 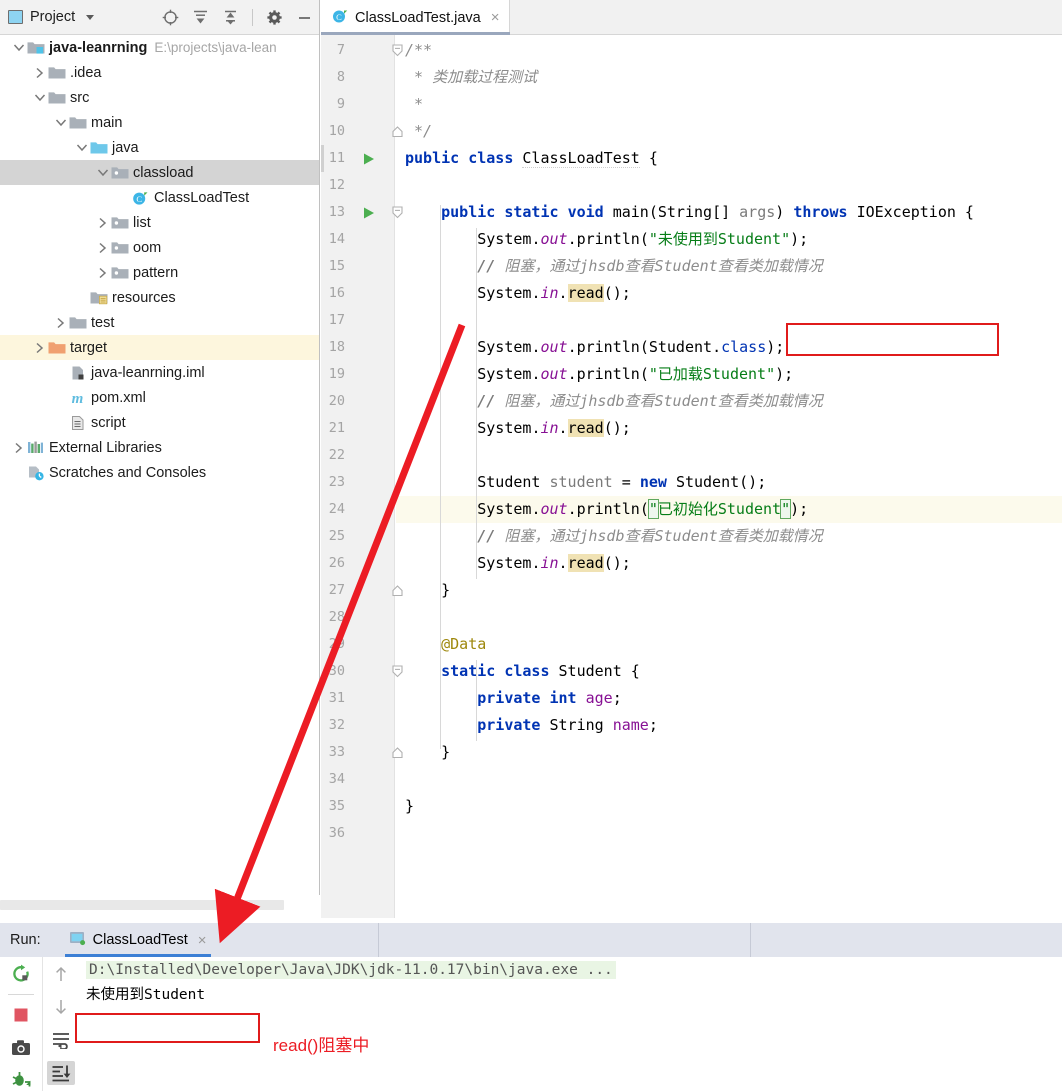 I want to click on project-horizontal-scrollbar, so click(x=160, y=906).